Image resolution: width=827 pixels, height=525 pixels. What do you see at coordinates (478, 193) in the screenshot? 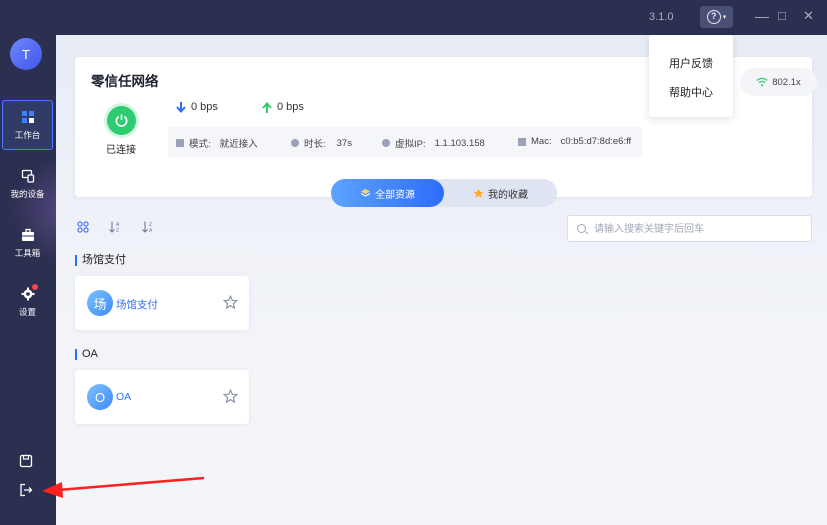
I see `star-filled-icon` at bounding box center [478, 193].